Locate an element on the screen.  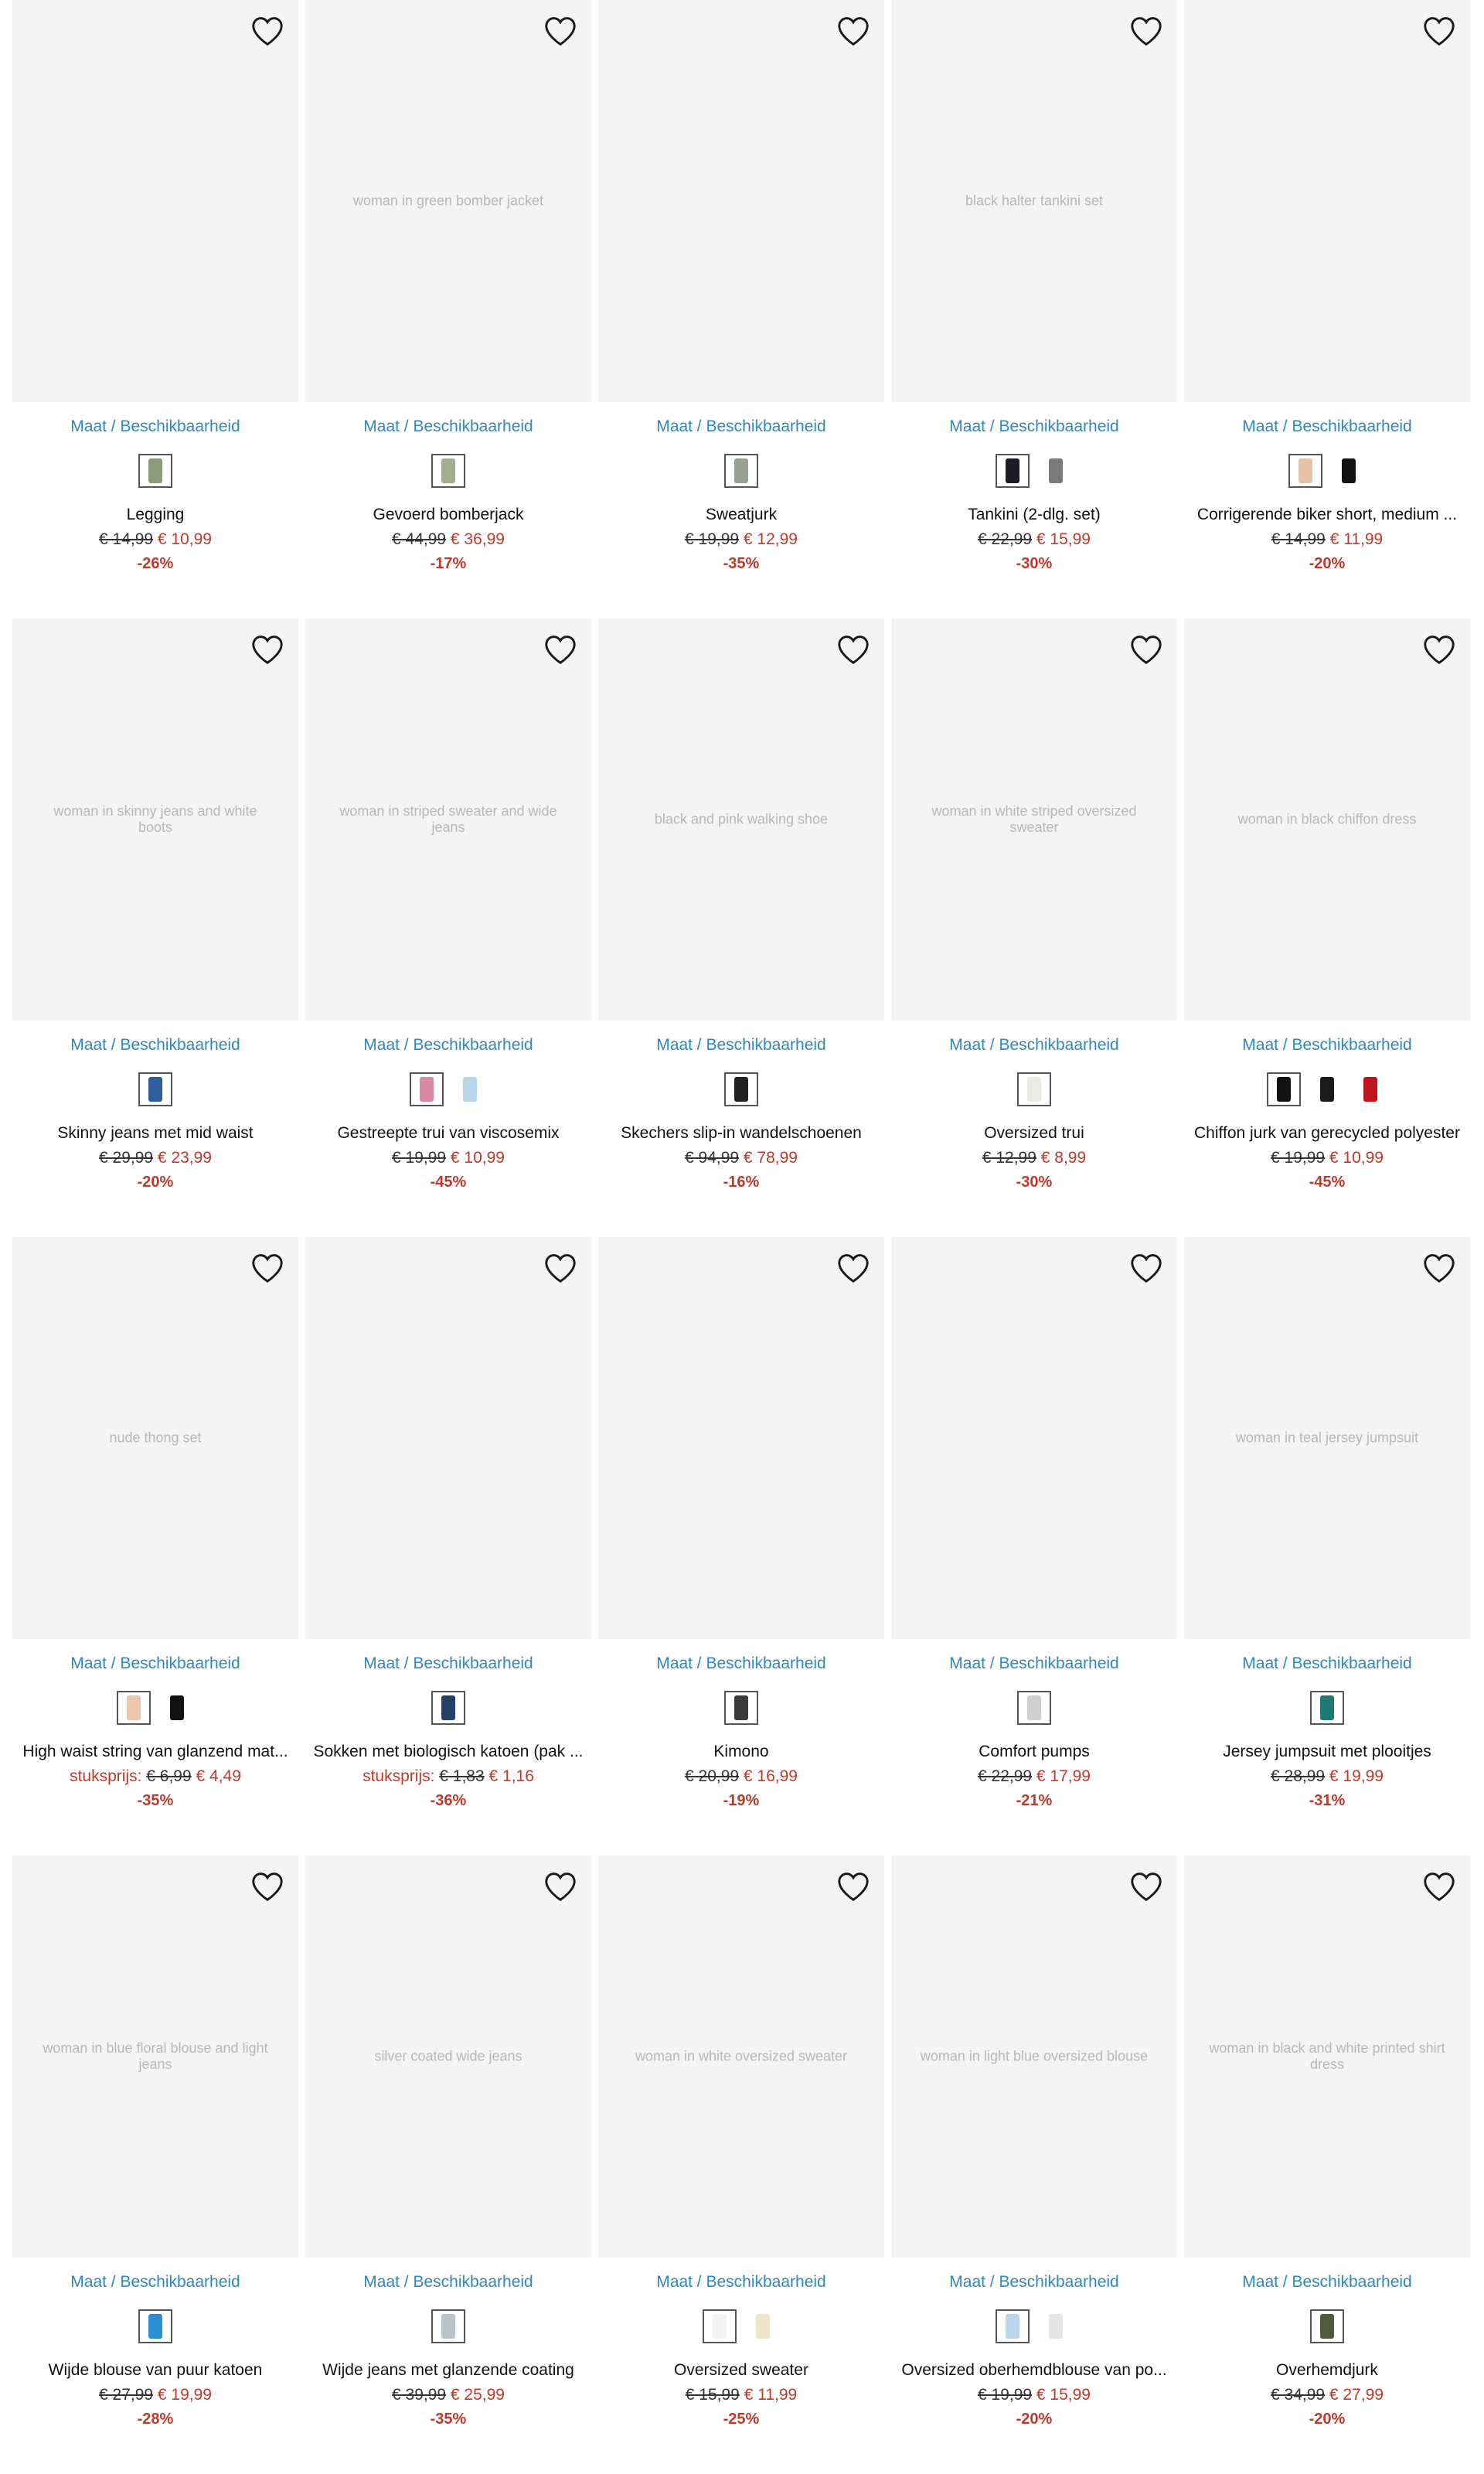
product-image: woman in white striped oversized sweater is located at coordinates (1034, 819).